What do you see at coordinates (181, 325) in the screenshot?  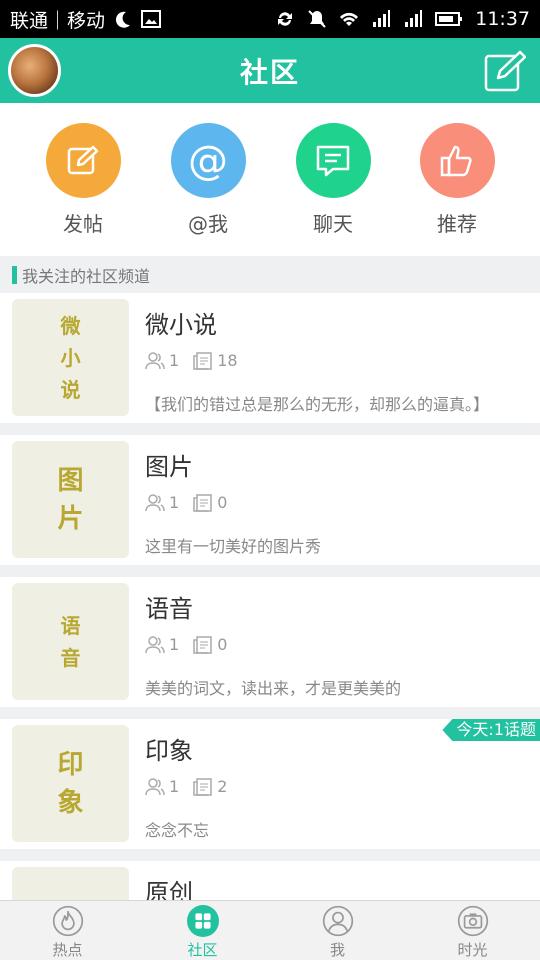 I see `channel-name: 微小说` at bounding box center [181, 325].